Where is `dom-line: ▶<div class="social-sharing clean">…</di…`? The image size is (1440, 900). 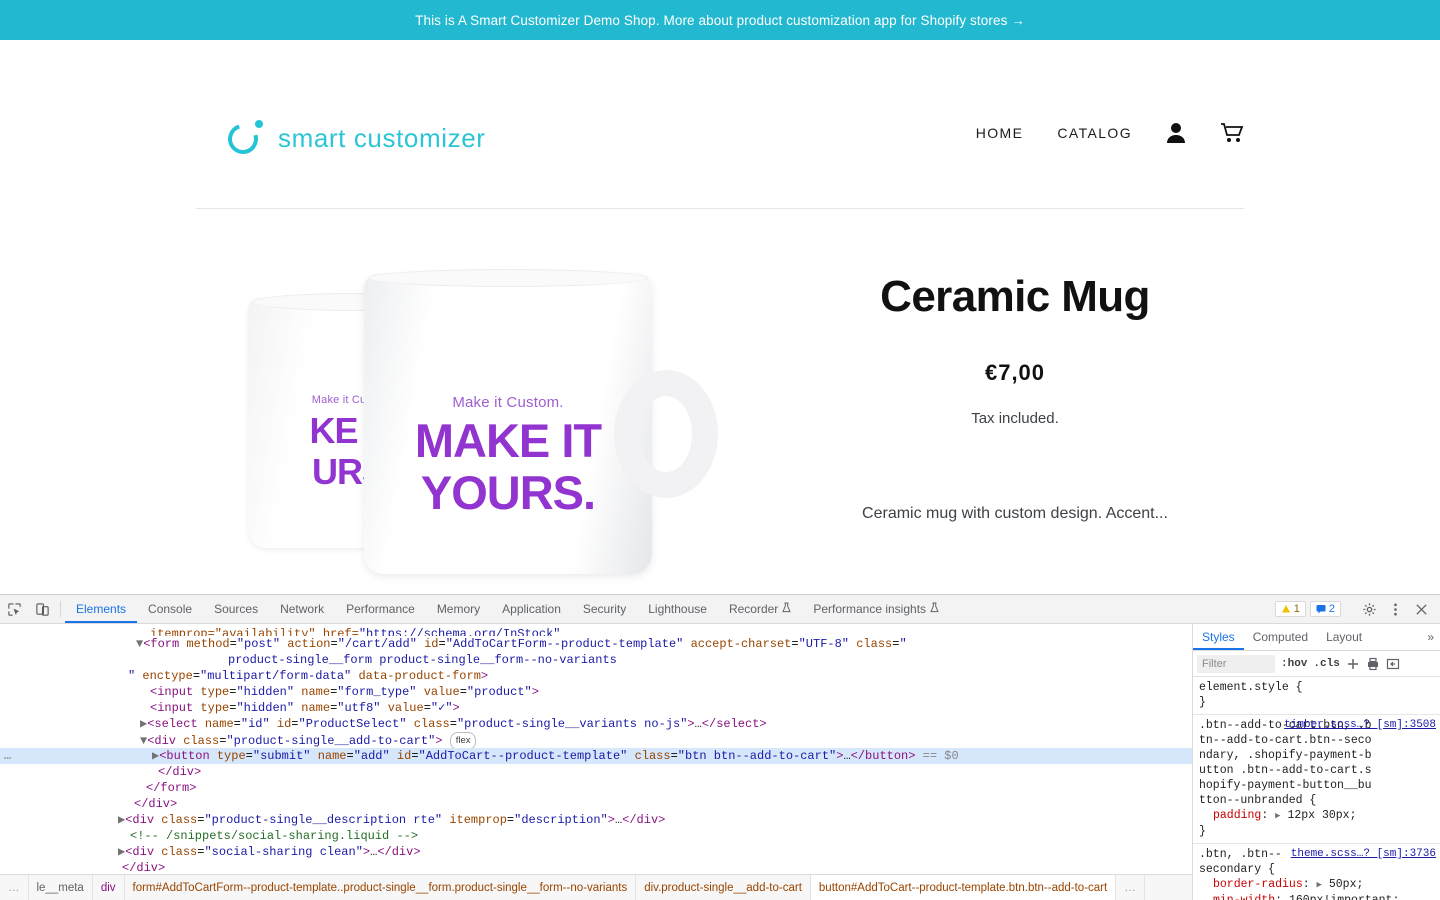 dom-line: ▶<div class="social-sharing clean">…</di… is located at coordinates (596, 852).